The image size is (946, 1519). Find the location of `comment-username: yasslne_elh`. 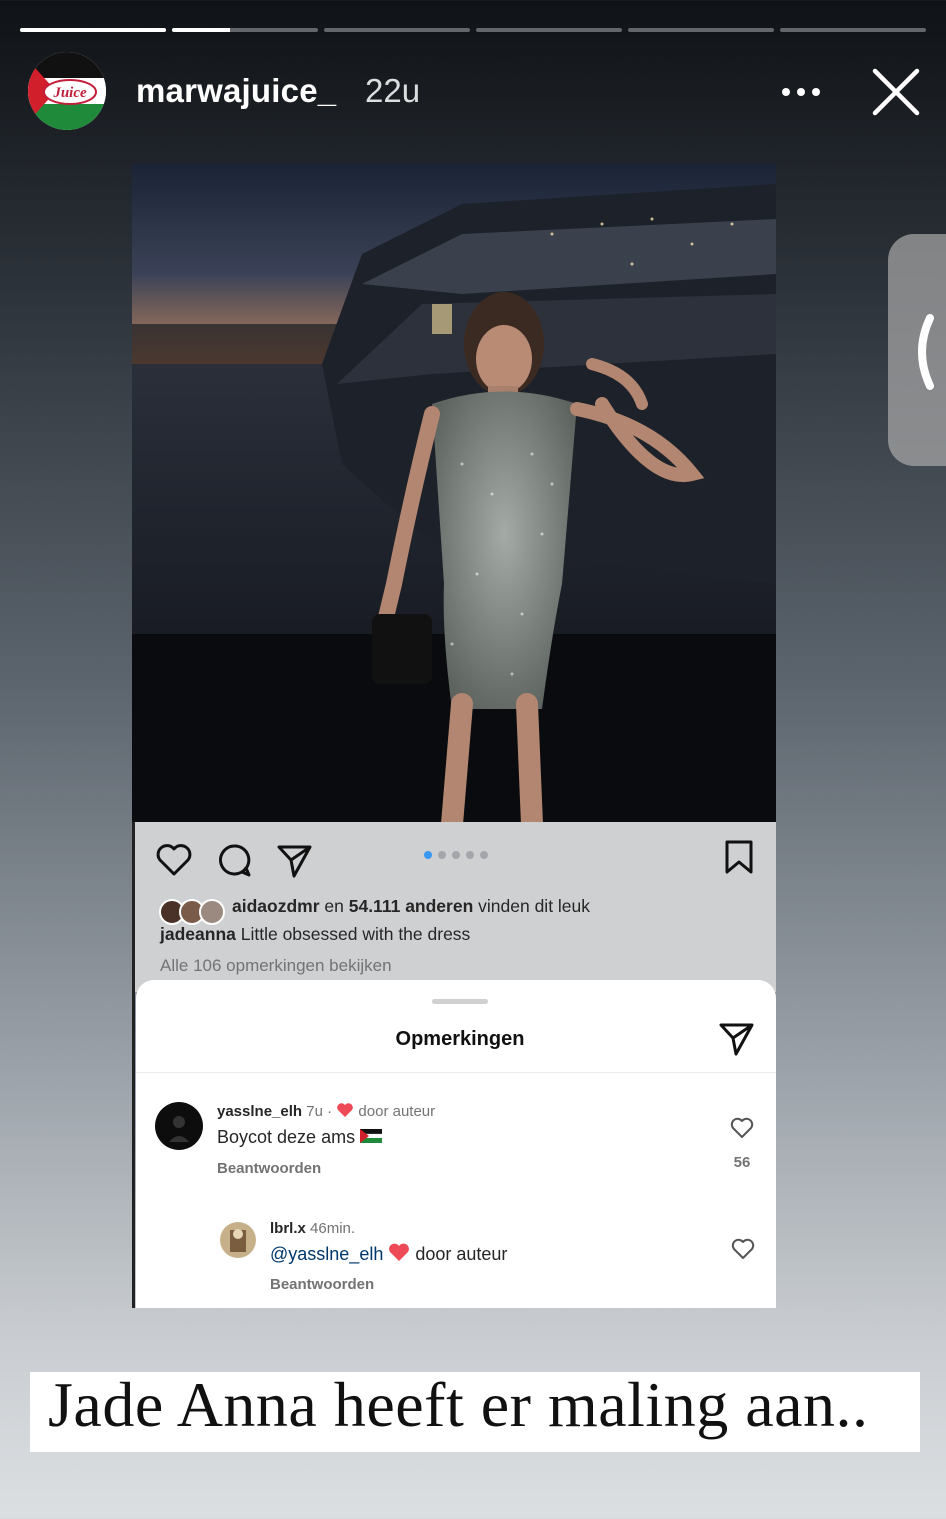

comment-username: yasslne_elh is located at coordinates (259, 1111).